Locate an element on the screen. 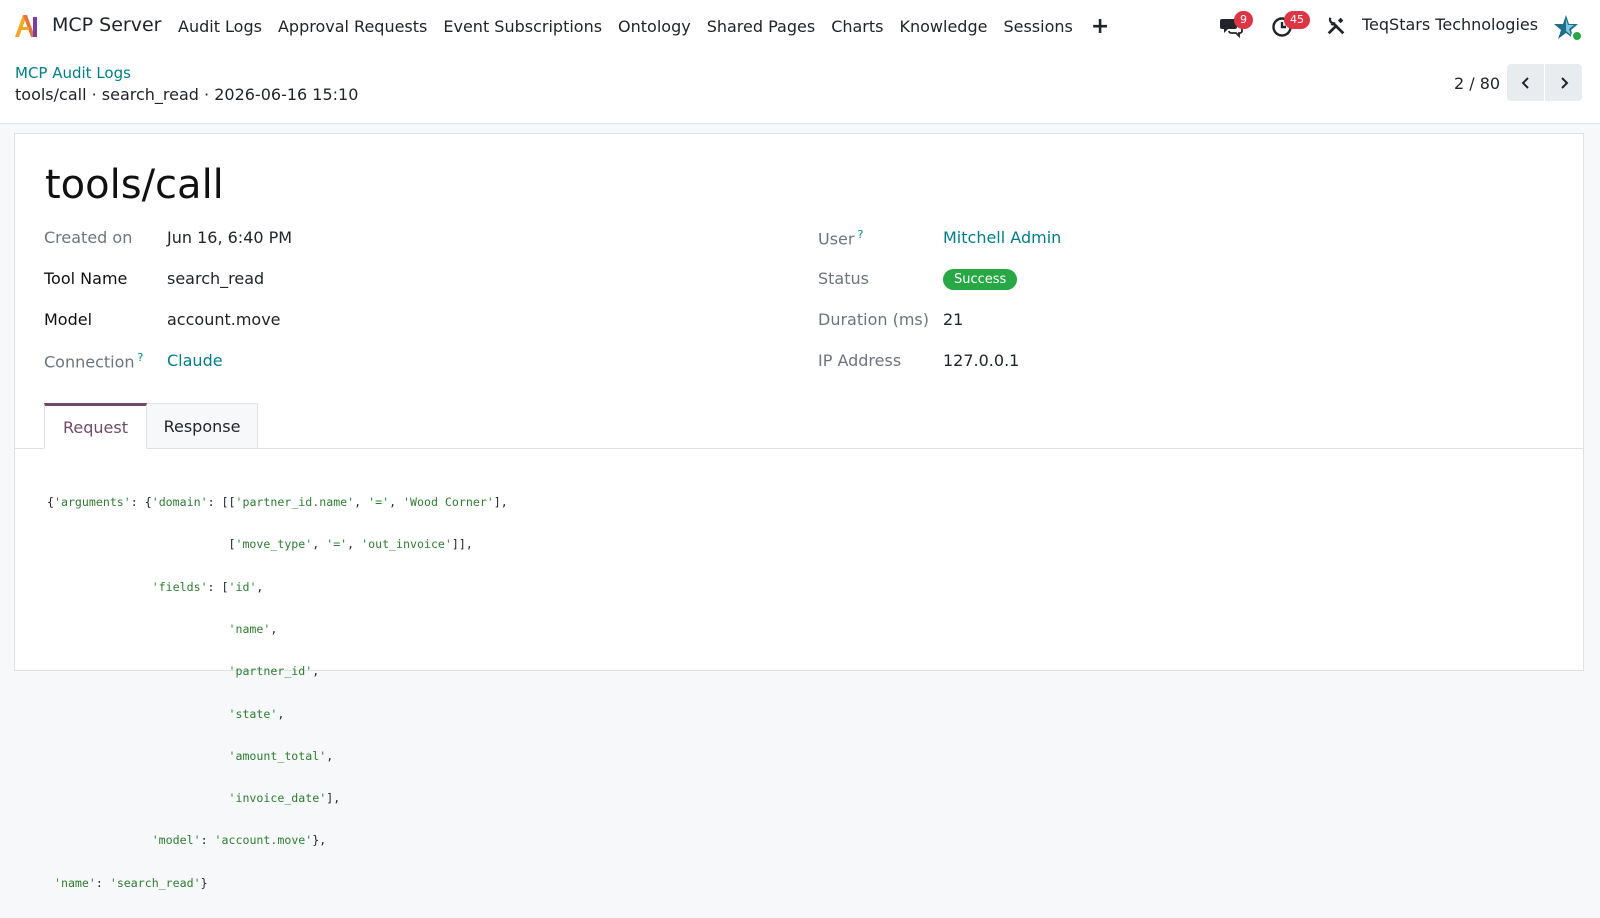 The height and width of the screenshot is (918, 1600). code-line: ['move_type', '=', 'out_invoice']], is located at coordinates (260, 544).